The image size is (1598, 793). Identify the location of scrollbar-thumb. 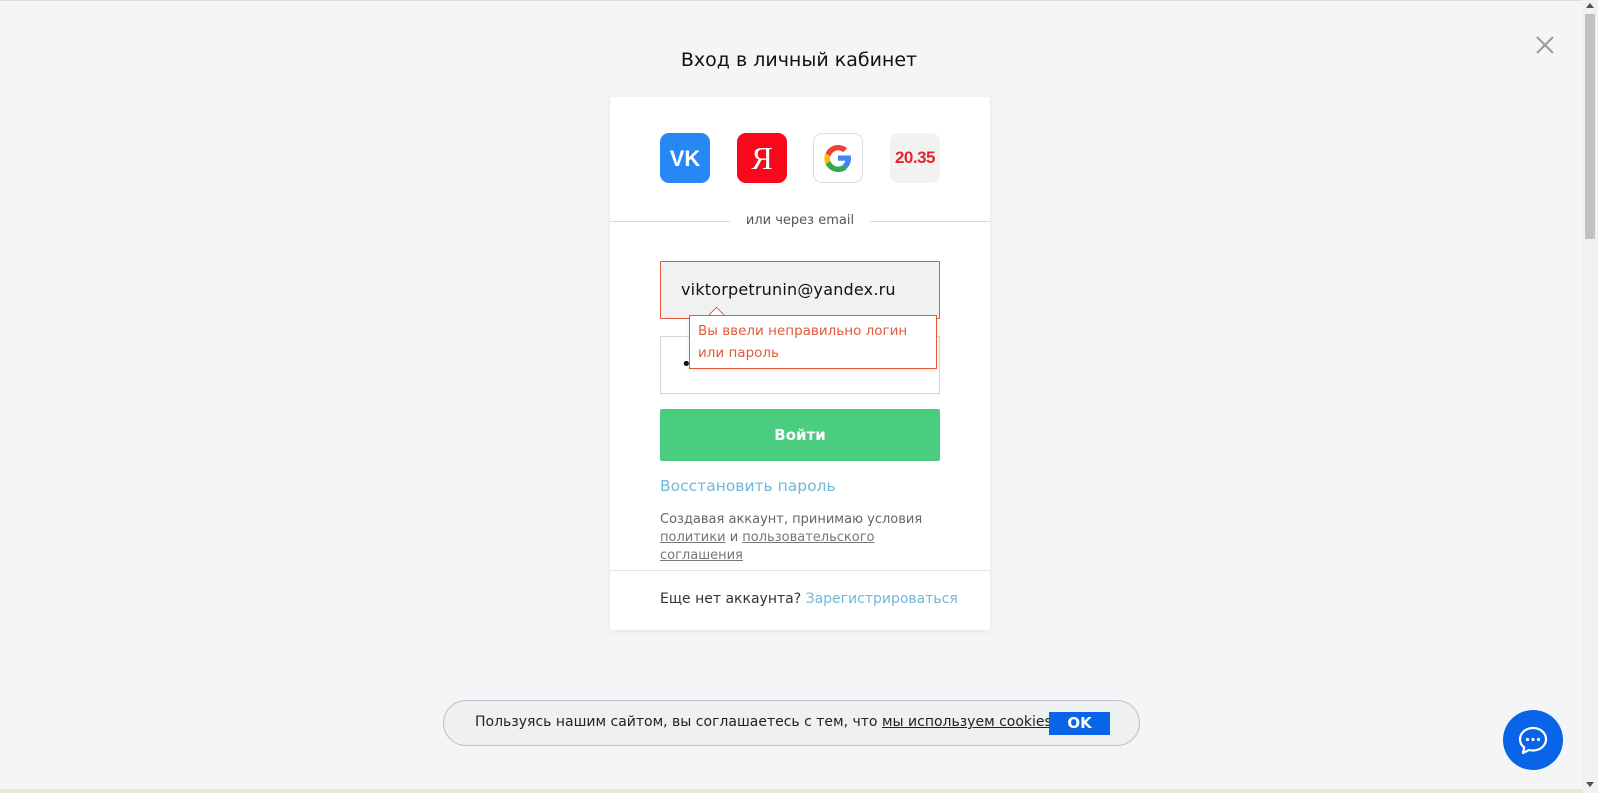
(1590, 126).